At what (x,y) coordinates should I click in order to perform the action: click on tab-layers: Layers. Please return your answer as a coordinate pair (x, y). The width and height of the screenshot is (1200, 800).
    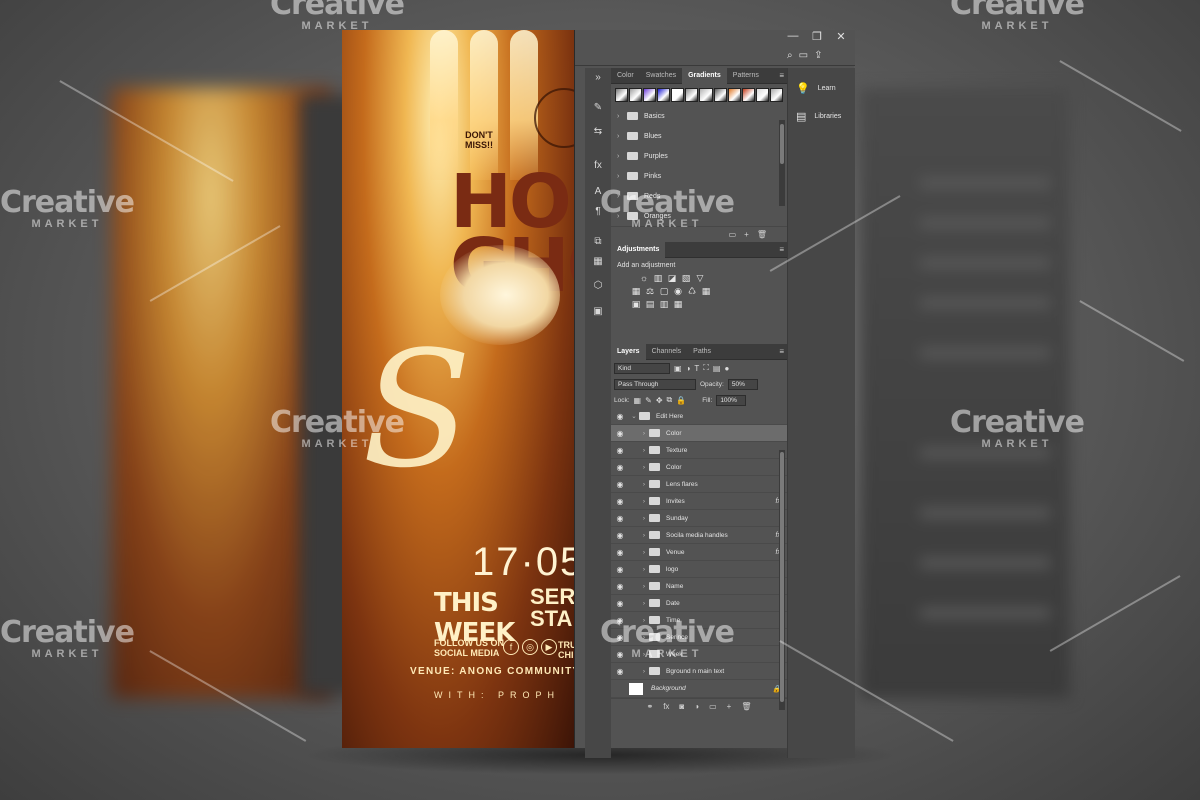
    Looking at the image, I should click on (628, 351).